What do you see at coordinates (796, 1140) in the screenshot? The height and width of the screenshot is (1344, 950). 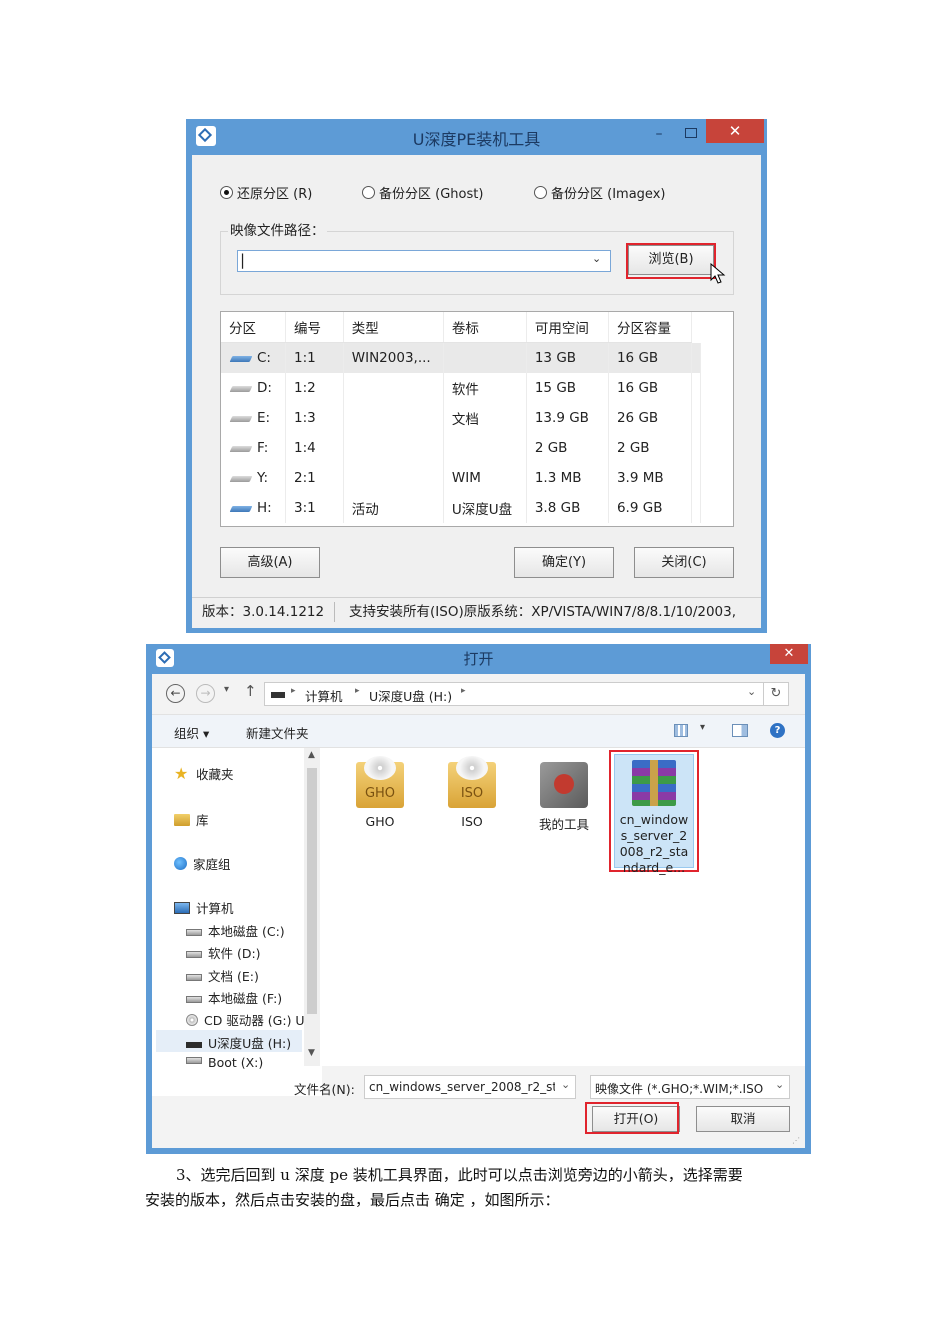 I see `resize-grip-icon: ⋰` at bounding box center [796, 1140].